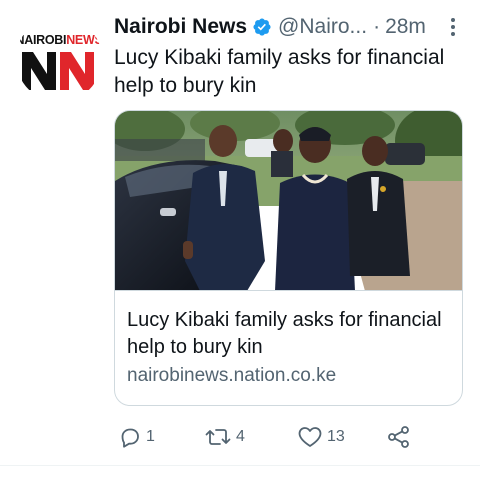 Image resolution: width=480 pixels, height=479 pixels. Describe the element at coordinates (150, 436) in the screenshot. I see `reply-count: 1` at that location.